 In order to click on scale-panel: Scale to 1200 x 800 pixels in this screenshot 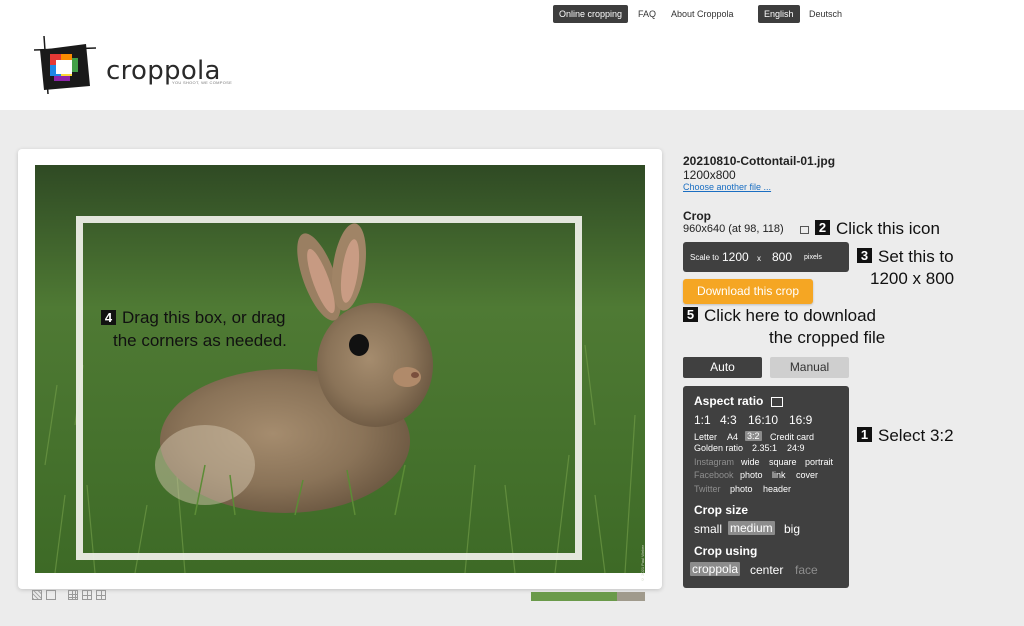, I will do `click(766, 257)`.